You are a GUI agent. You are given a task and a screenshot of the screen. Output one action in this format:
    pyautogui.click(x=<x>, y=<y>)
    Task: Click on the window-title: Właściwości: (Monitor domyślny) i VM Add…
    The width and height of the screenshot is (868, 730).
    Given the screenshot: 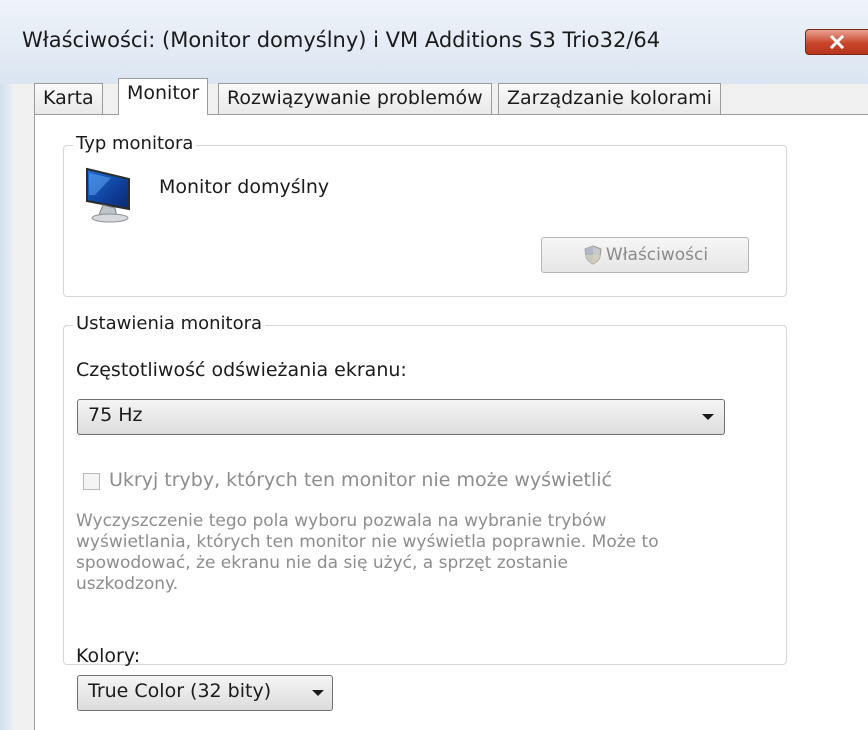 What is the action you would take?
    pyautogui.click(x=341, y=40)
    